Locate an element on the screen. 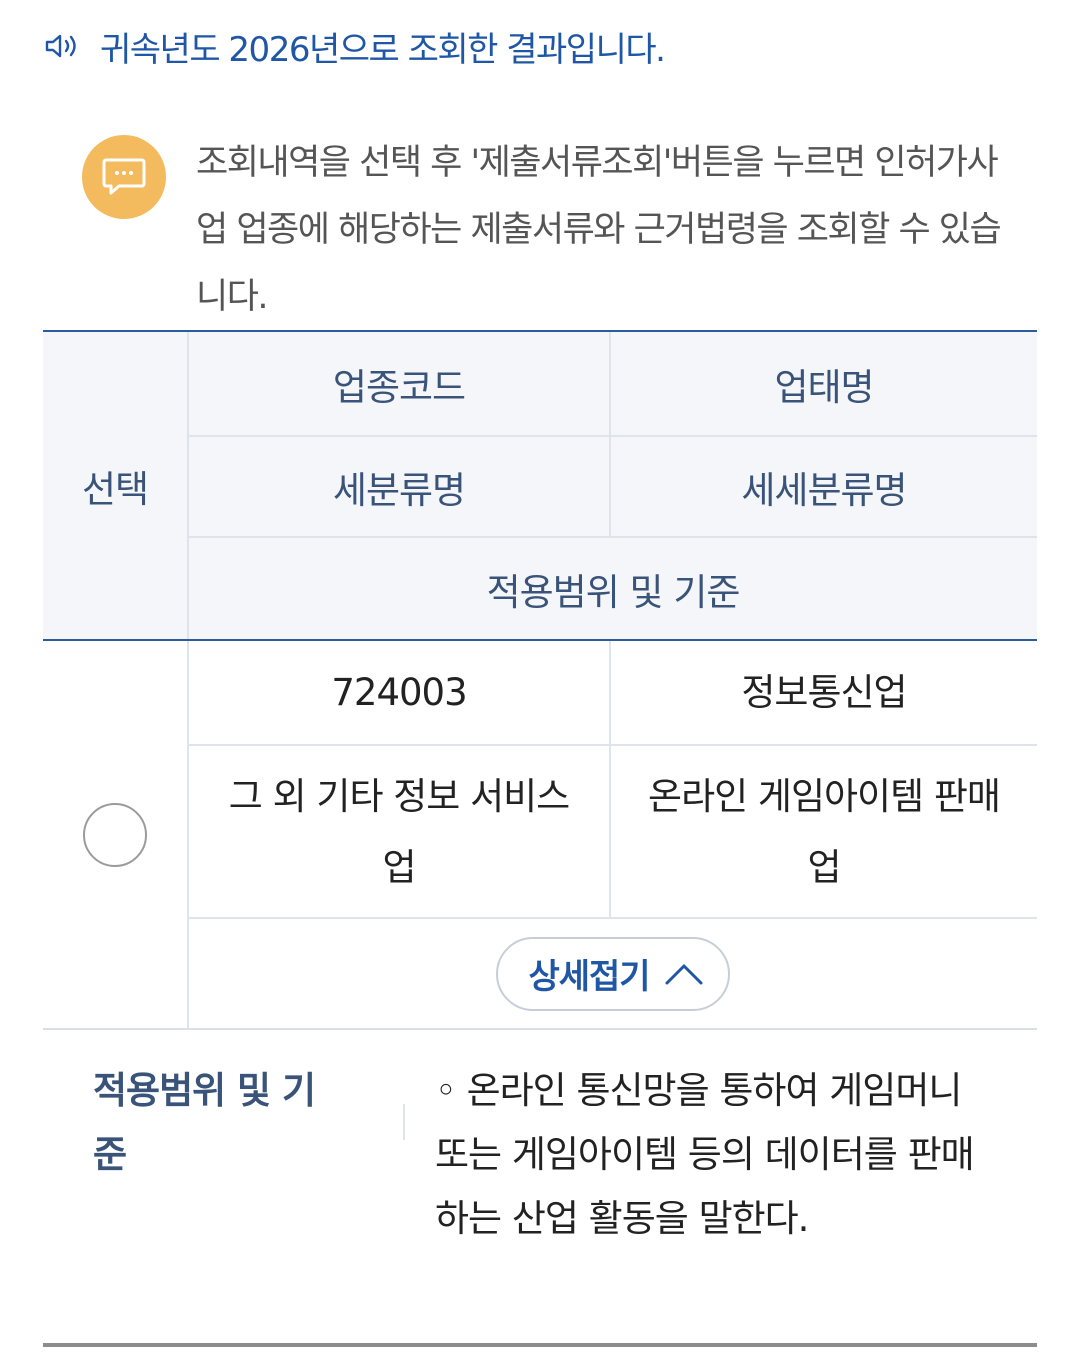 This screenshot has width=1080, height=1357. notice-icon-circle is located at coordinates (124, 177).